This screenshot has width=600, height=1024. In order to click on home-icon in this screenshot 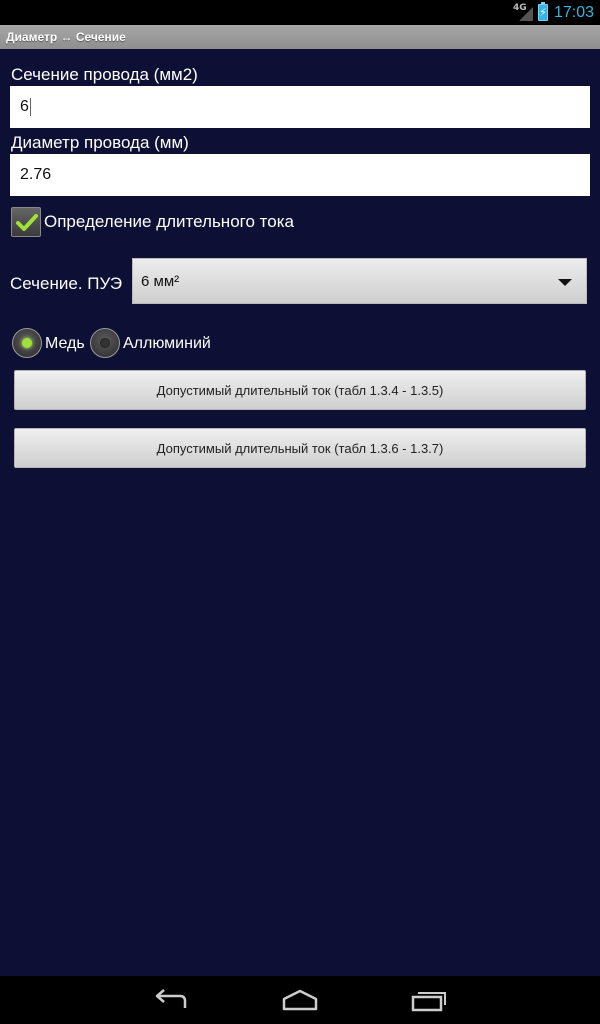, I will do `click(300, 1000)`.